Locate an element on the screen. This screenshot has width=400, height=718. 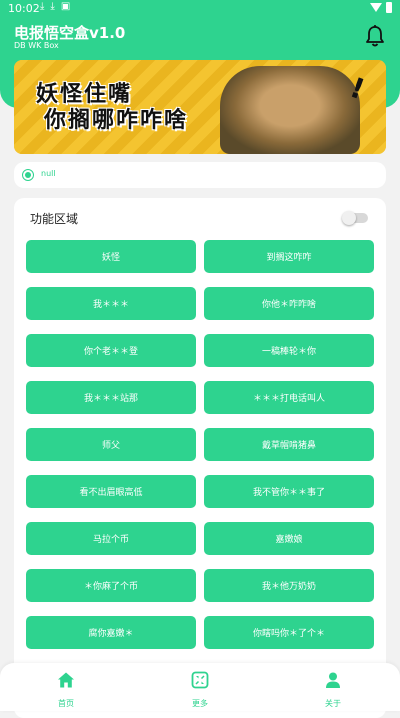
nav-more: 更多 is located at coordinates (200, 690).